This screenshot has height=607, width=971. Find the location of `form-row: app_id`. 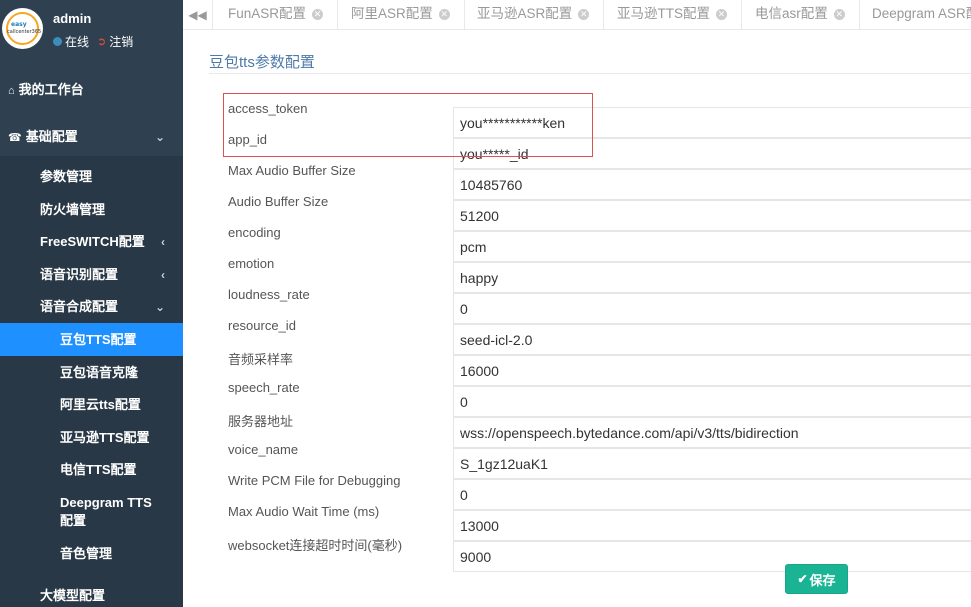

form-row: app_id is located at coordinates (577, 150).